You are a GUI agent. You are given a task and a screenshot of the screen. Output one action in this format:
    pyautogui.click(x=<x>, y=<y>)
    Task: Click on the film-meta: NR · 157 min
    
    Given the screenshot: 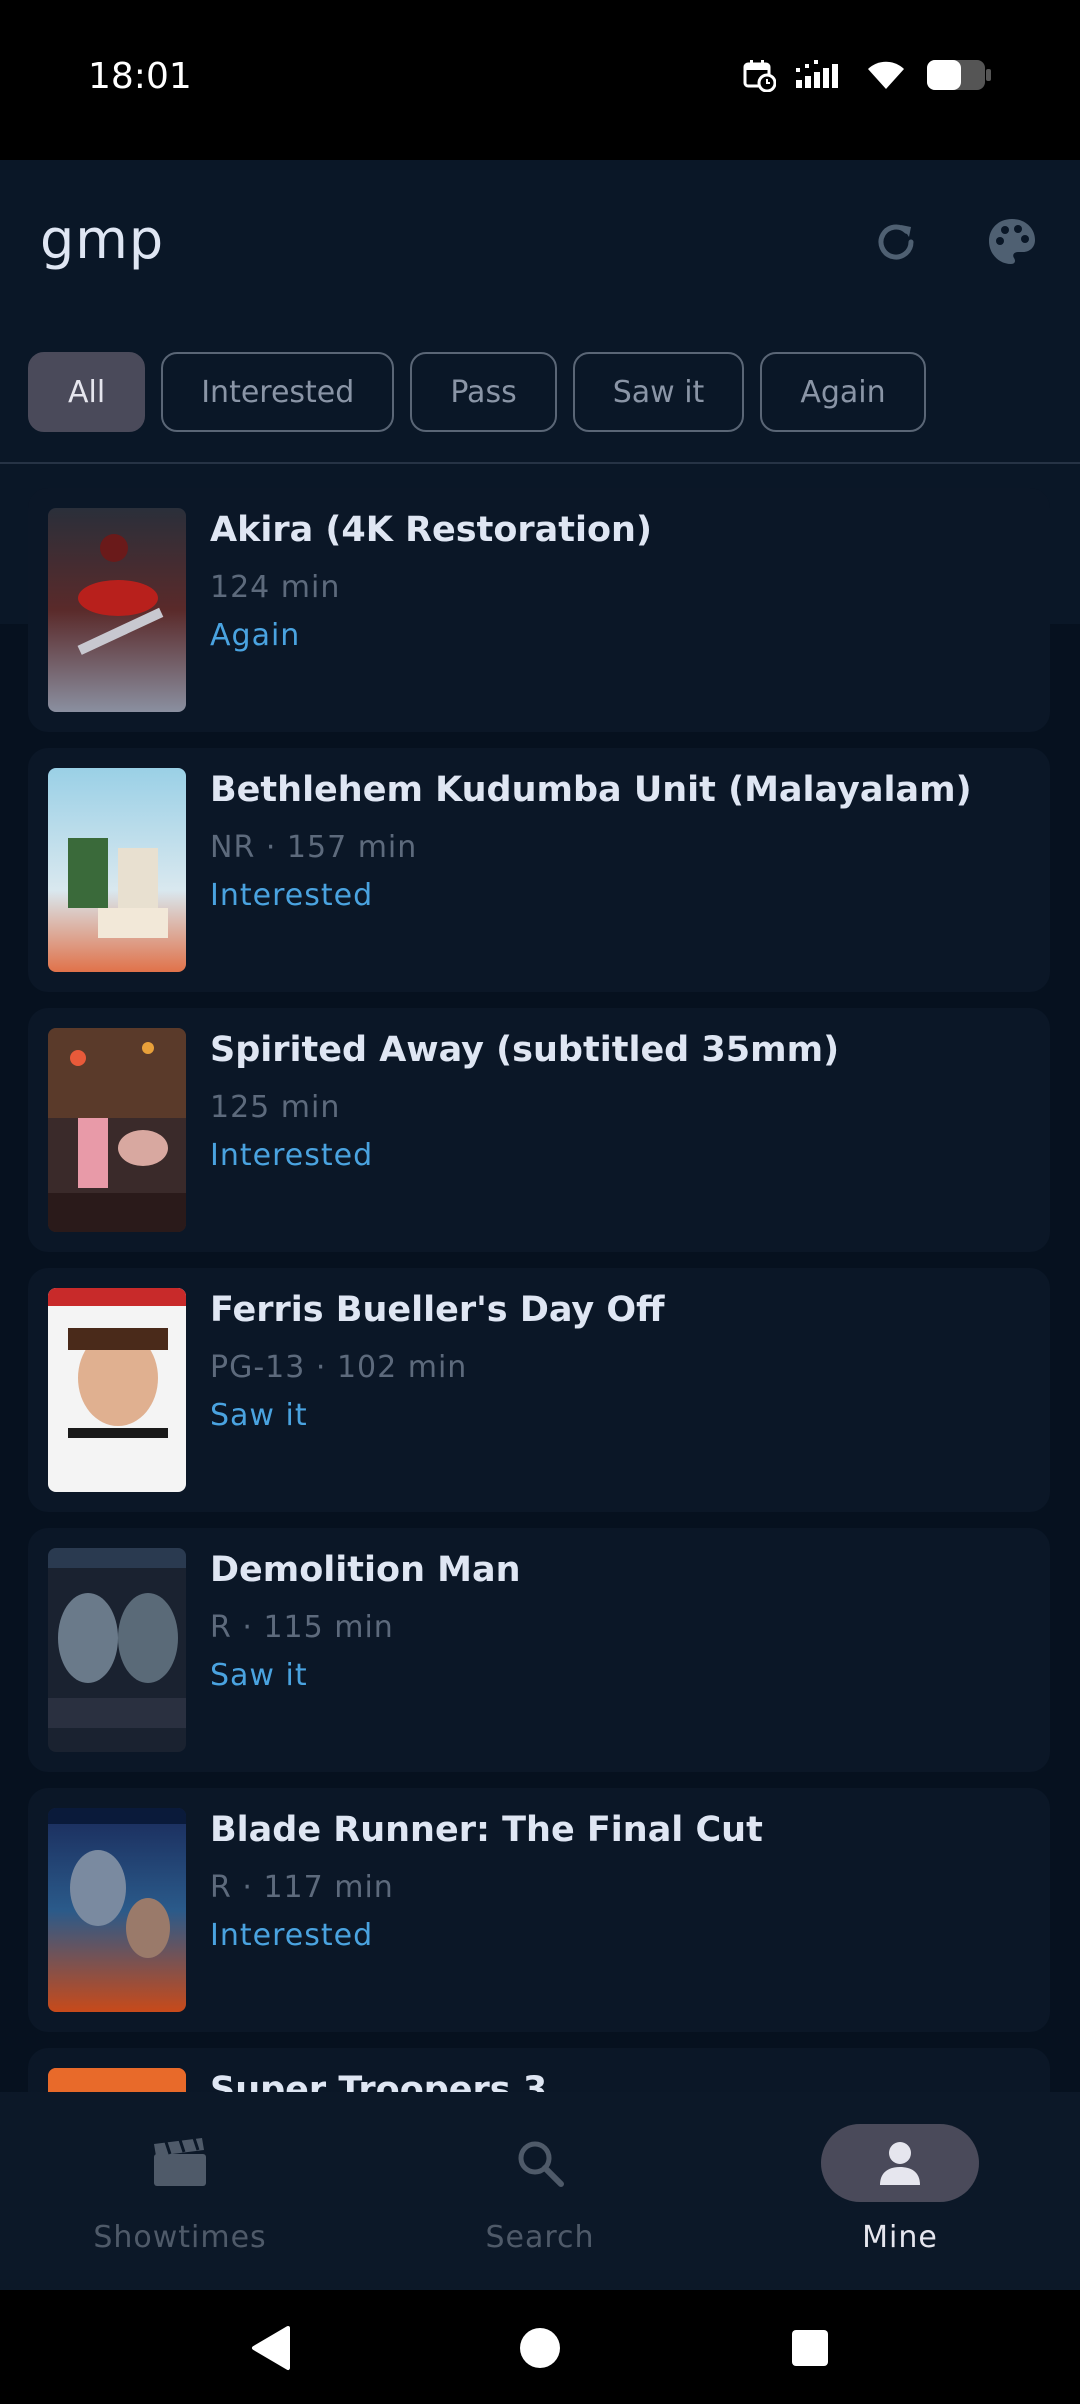 What is the action you would take?
    pyautogui.click(x=314, y=847)
    